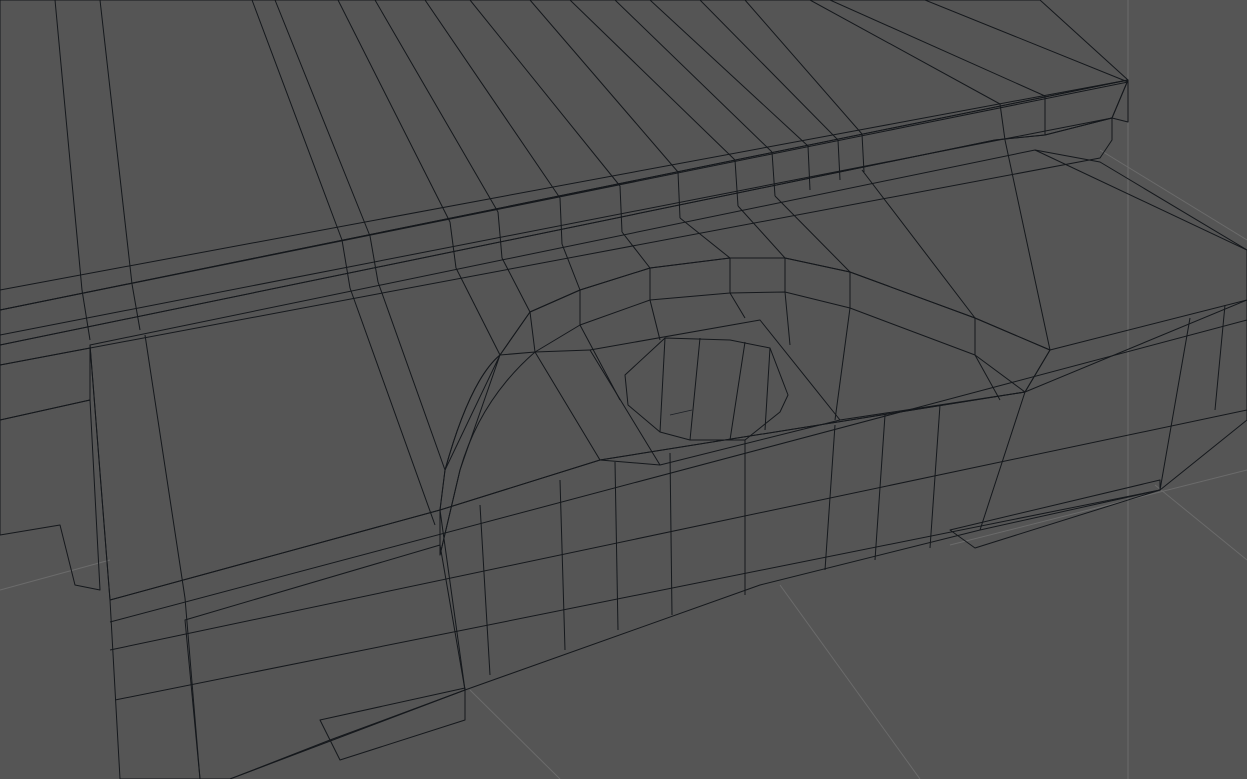 The image size is (1247, 779). I want to click on cylinder-hole, so click(706, 389).